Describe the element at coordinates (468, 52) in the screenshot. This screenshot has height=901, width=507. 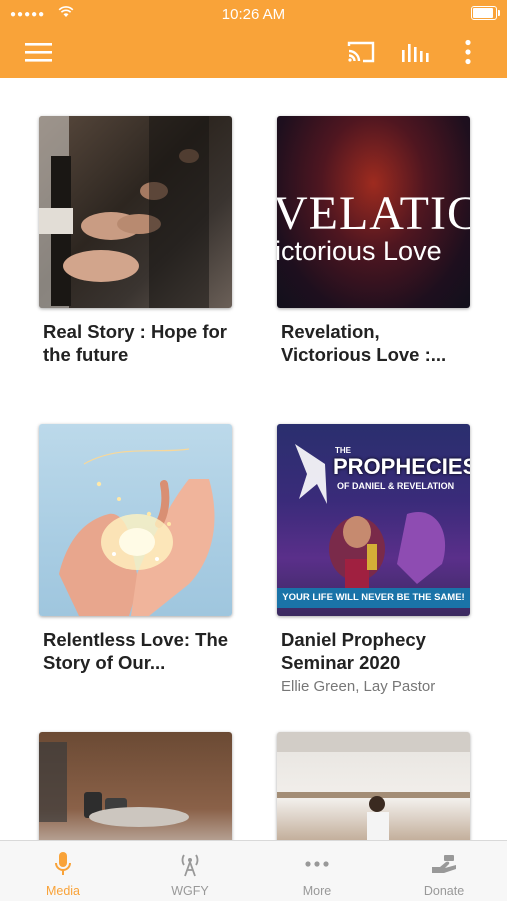
I see `vertical-dots-icon` at that location.